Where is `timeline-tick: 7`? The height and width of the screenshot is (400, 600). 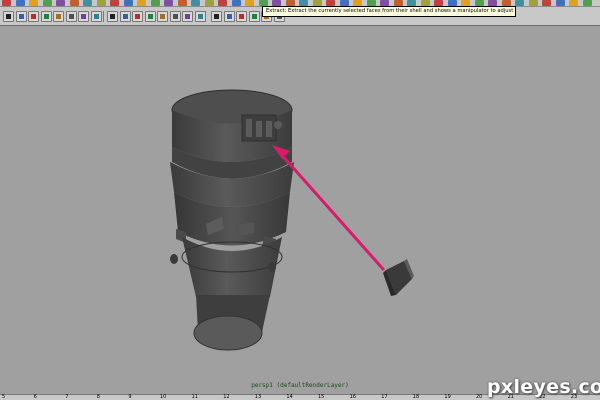 timeline-tick: 7 is located at coordinates (67, 397).